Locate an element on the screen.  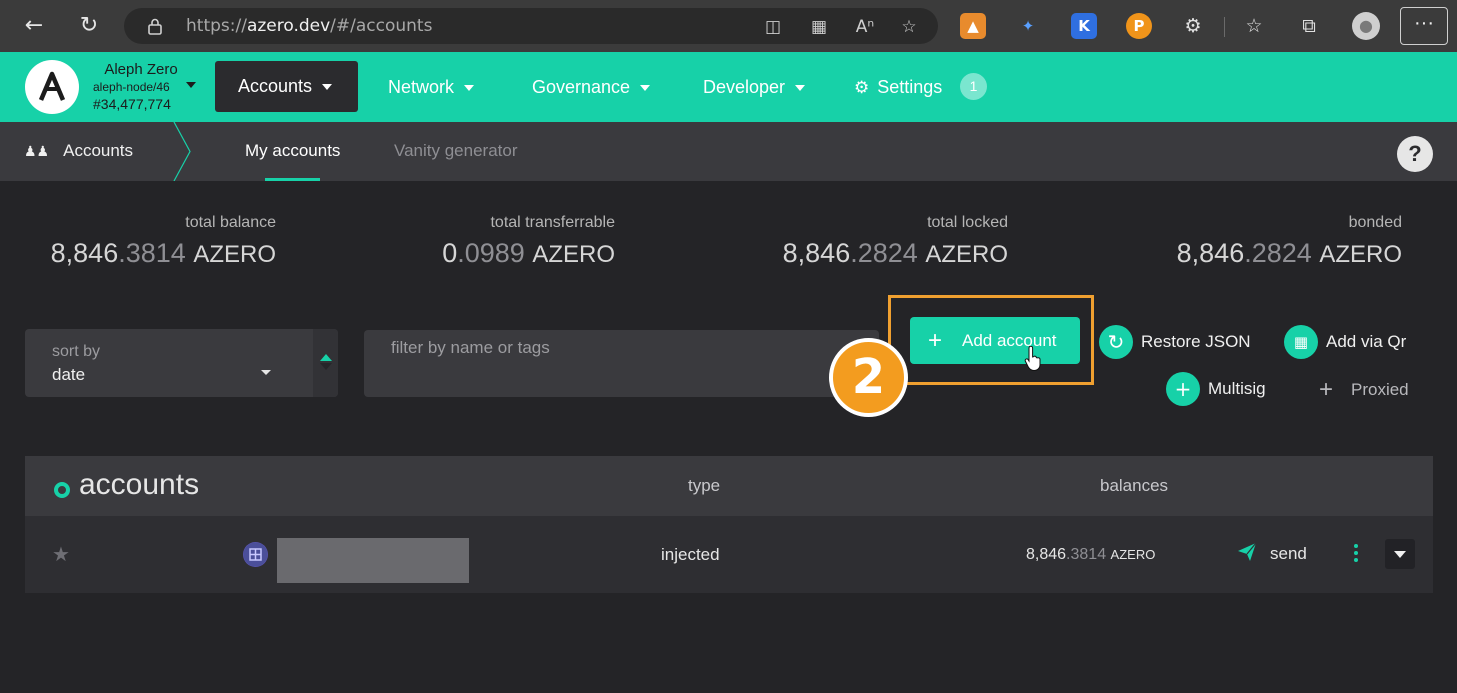
toolbar-divider is located at coordinates (1224, 27).